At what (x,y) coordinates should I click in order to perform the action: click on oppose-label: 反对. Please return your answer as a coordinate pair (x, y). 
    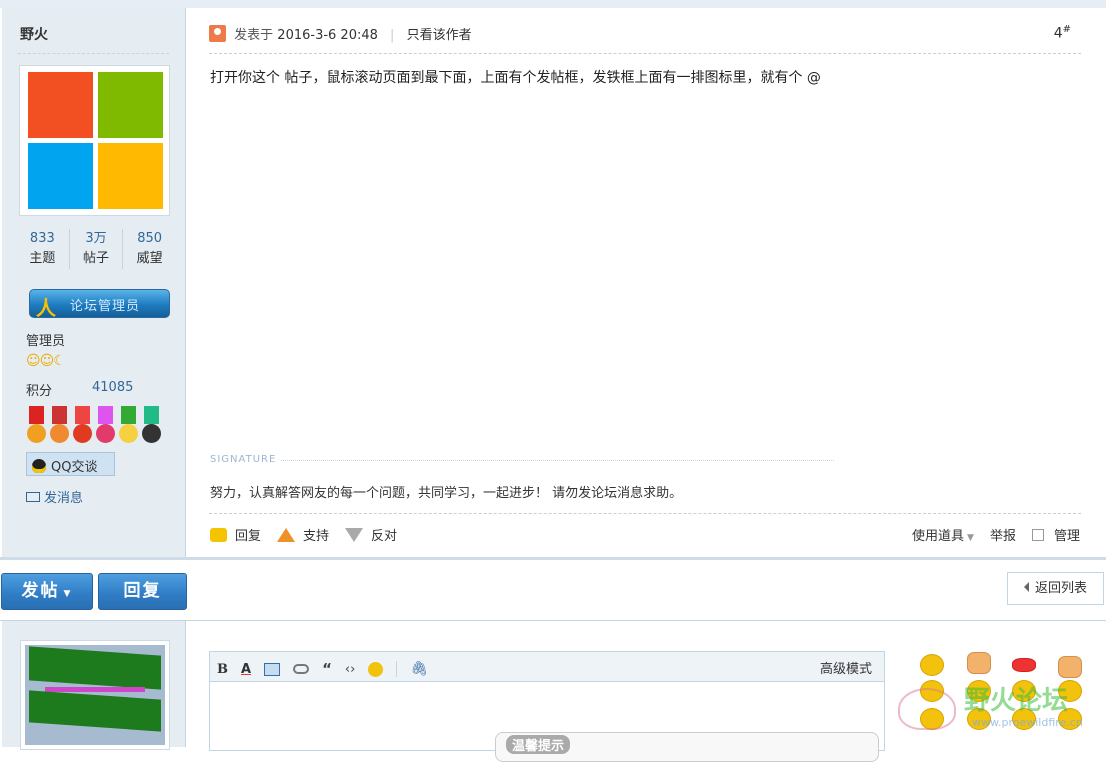
    Looking at the image, I should click on (384, 536).